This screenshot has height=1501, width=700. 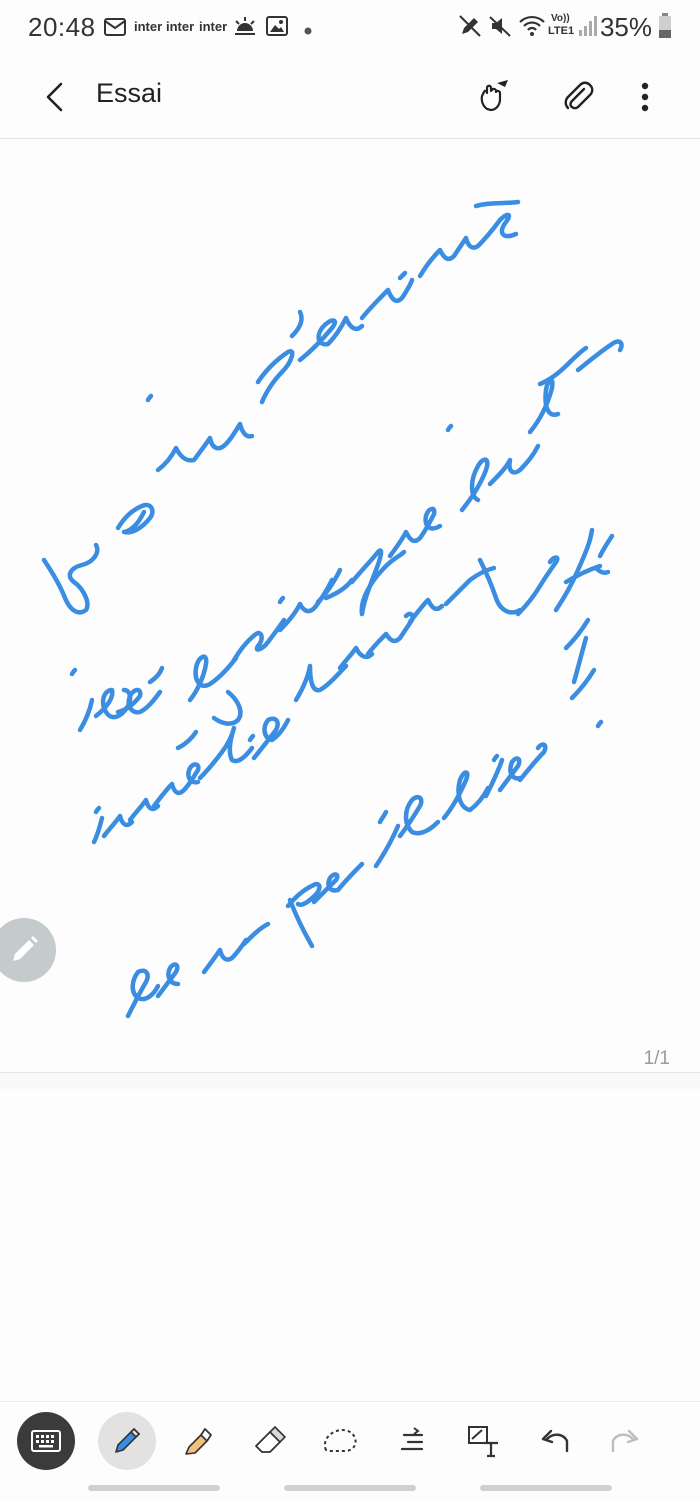 I want to click on volte-label: Vo)), so click(x=560, y=18).